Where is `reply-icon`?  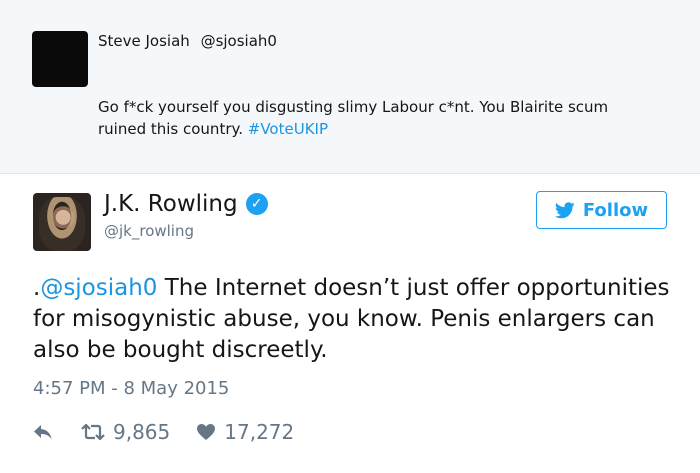 reply-icon is located at coordinates (43, 432).